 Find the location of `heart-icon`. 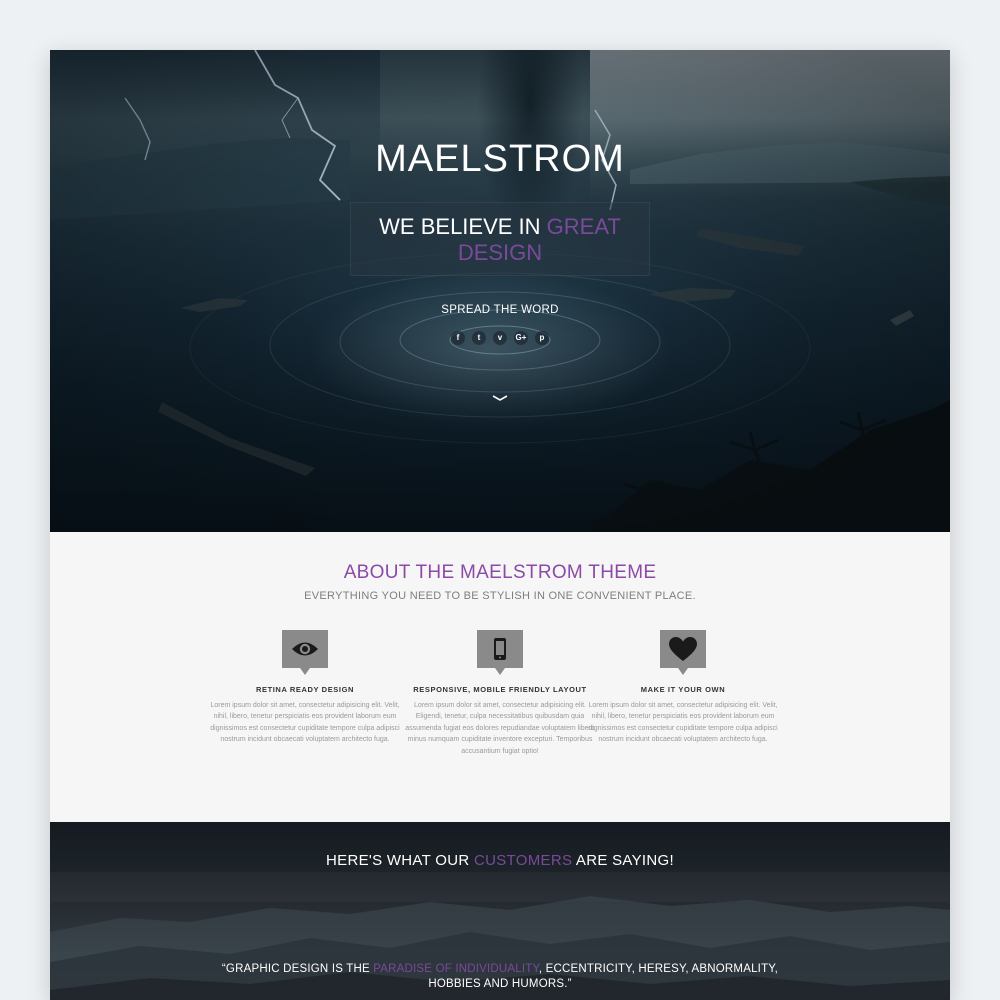

heart-icon is located at coordinates (683, 649).